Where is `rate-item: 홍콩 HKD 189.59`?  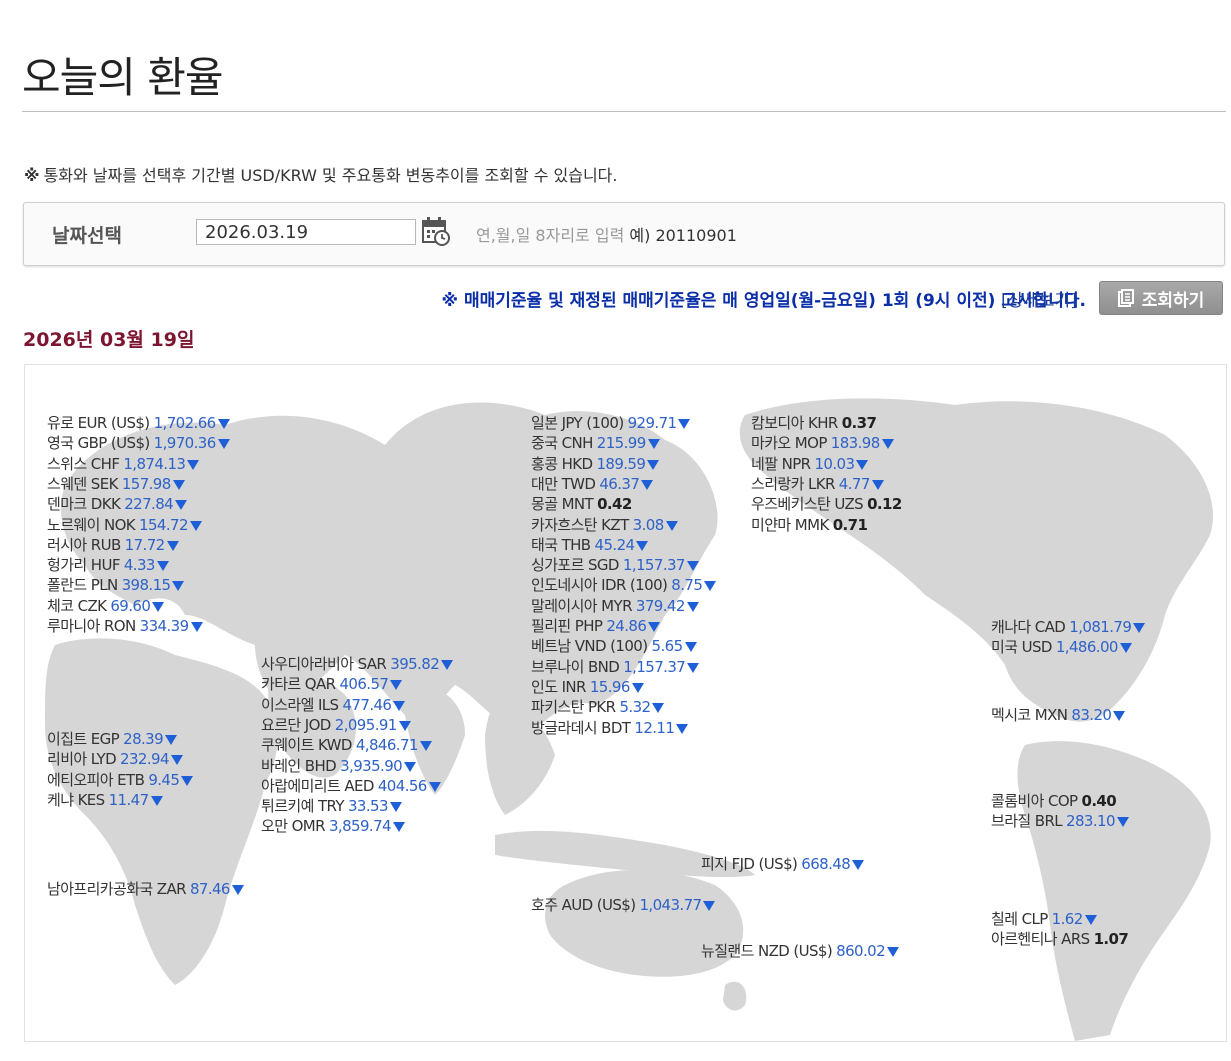
rate-item: 홍콩 HKD 189.59 is located at coordinates (595, 464).